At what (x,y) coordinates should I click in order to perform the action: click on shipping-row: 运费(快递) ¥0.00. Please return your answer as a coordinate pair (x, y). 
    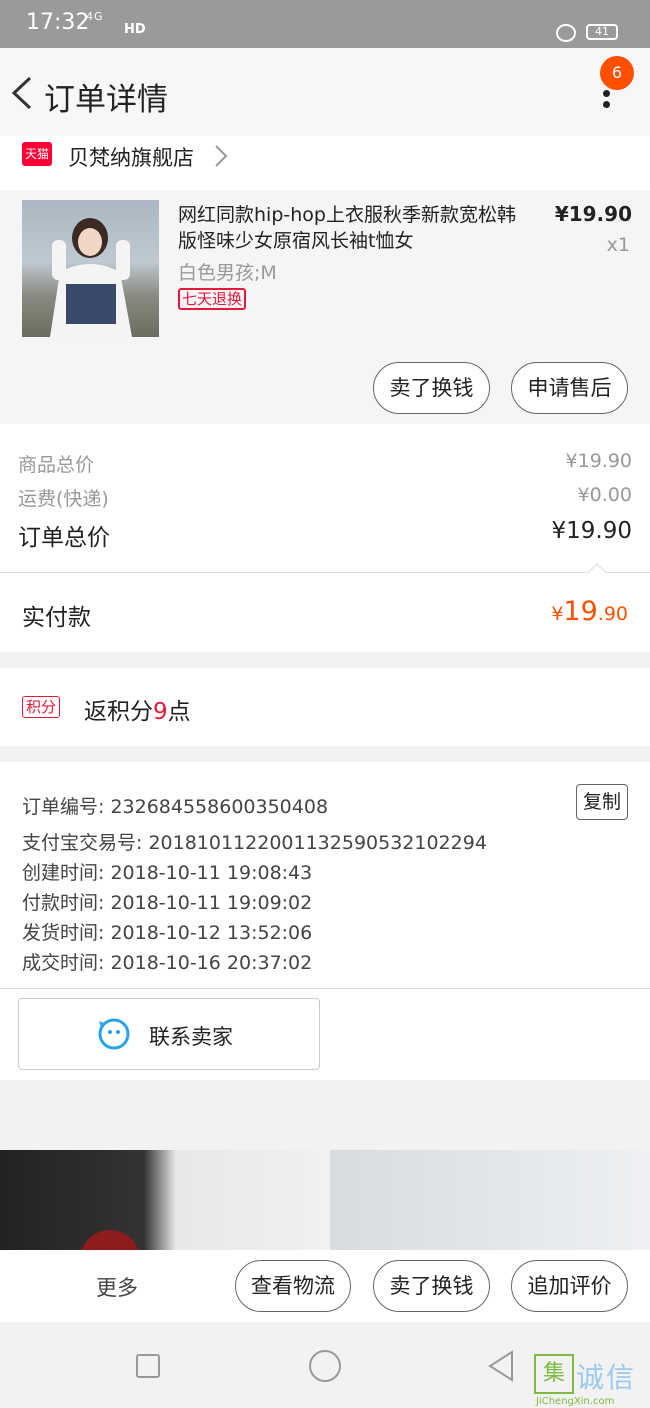
    Looking at the image, I should click on (325, 497).